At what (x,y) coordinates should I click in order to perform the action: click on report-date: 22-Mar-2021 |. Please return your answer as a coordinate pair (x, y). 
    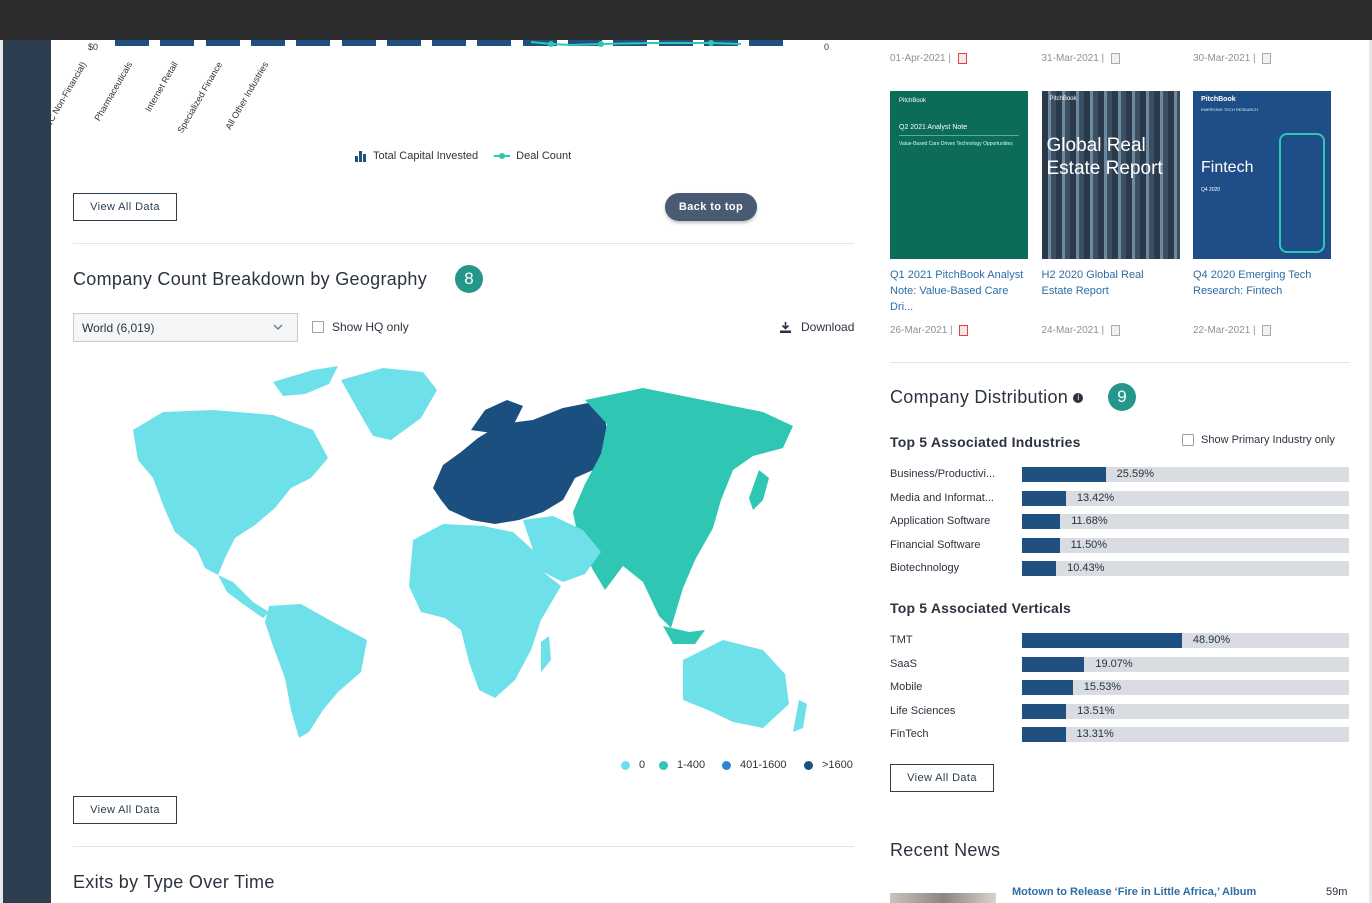
    Looking at the image, I should click on (1232, 330).